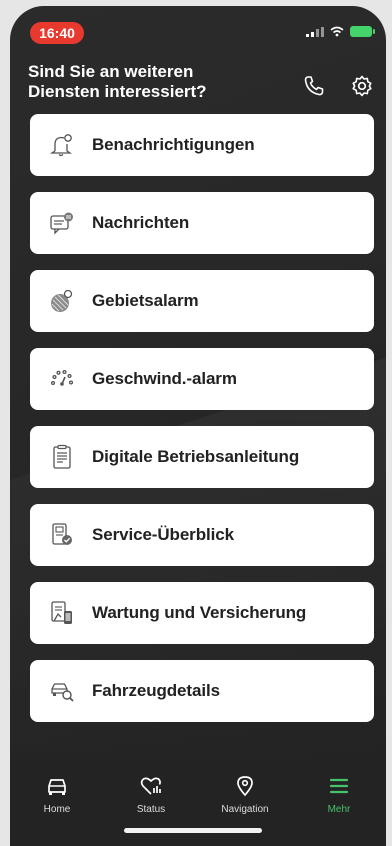 The width and height of the screenshot is (392, 846). I want to click on phone-icon, so click(314, 86).